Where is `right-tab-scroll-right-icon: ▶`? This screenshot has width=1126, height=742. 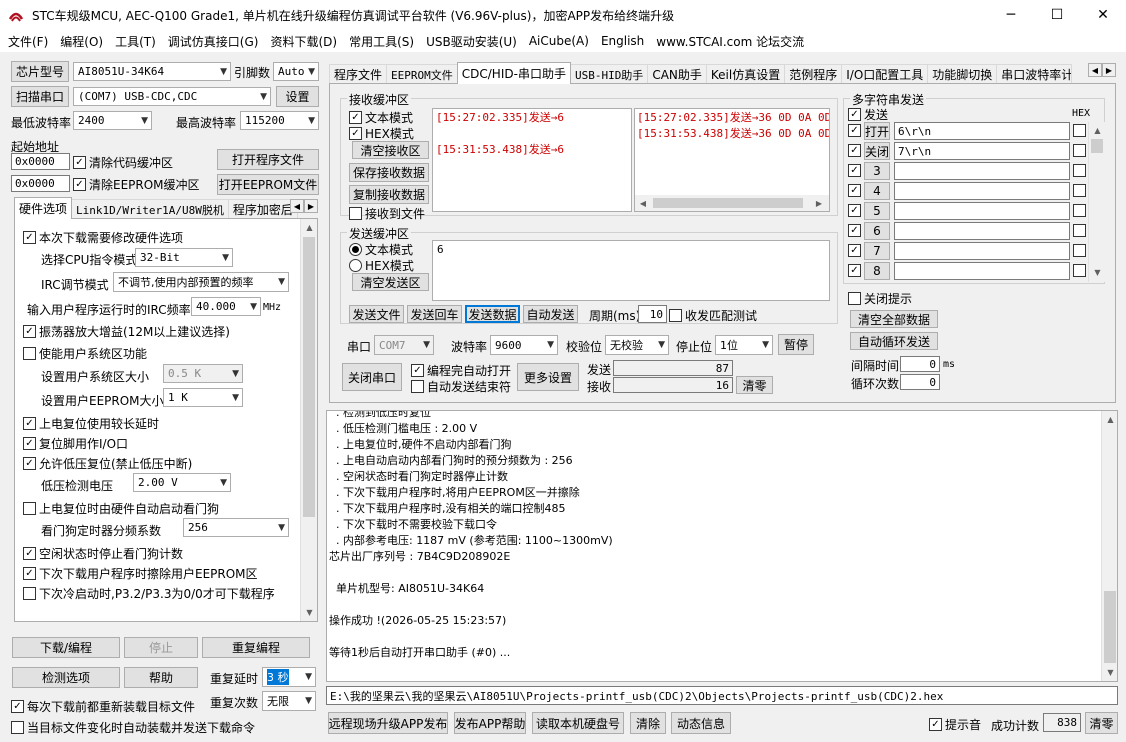
right-tab-scroll-right-icon: ▶ is located at coordinates (1109, 70).